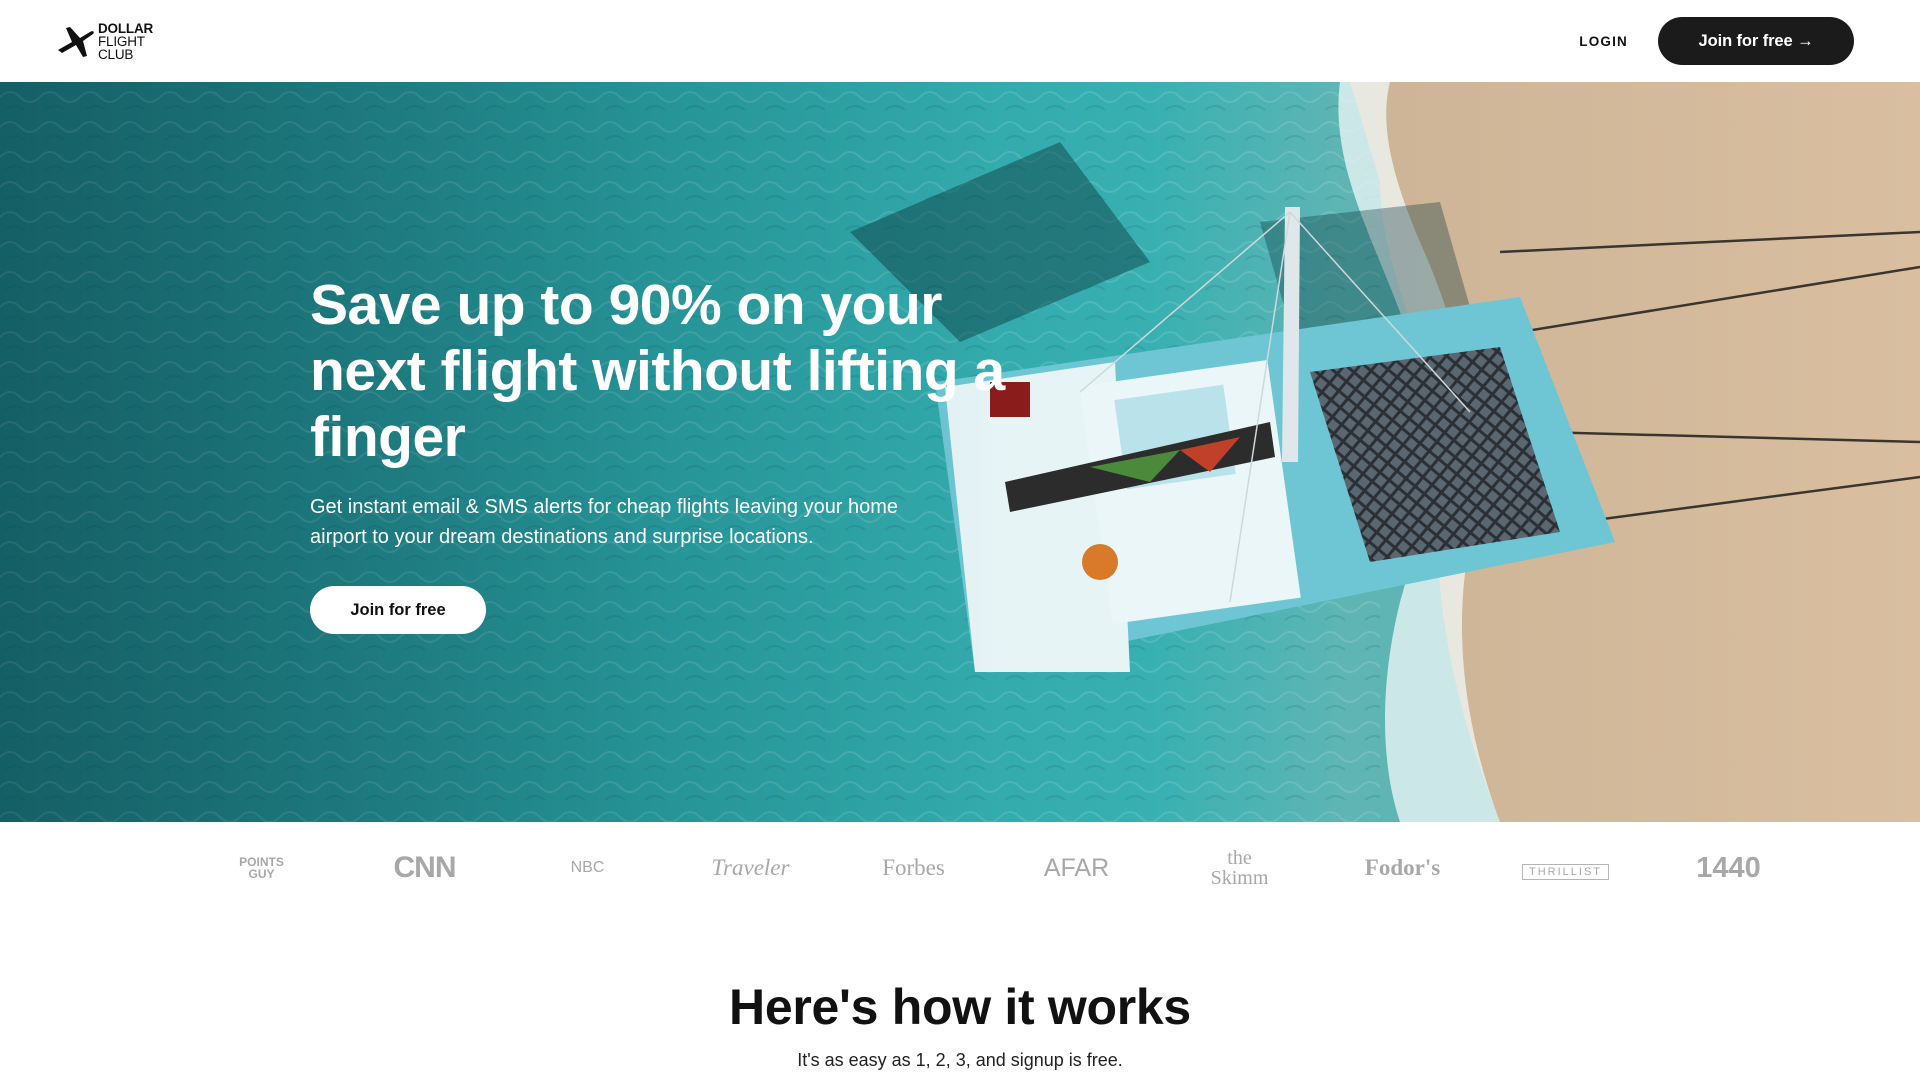  I want to click on join-button-hero: Join for free, so click(398, 610).